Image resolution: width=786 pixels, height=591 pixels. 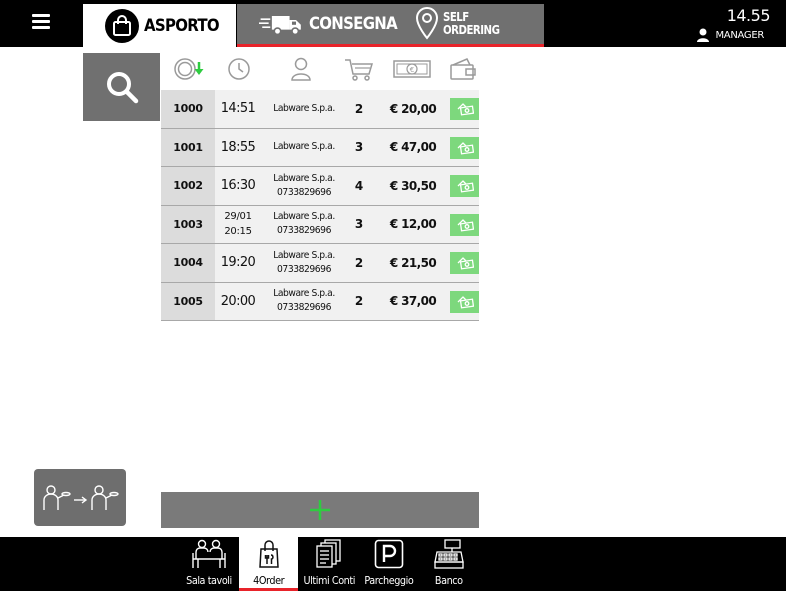 I want to click on order-time-cell: 16:30, so click(x=238, y=186).